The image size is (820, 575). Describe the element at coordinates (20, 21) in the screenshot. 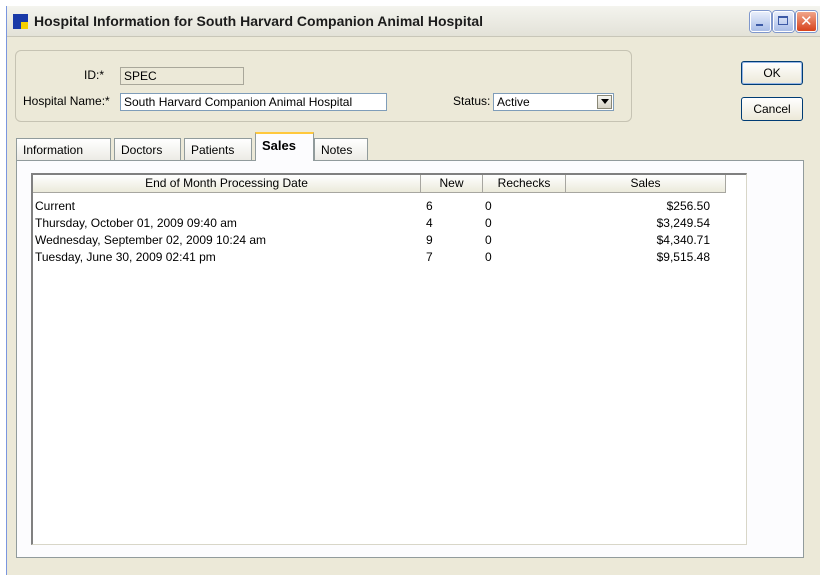

I see `app-icon` at that location.